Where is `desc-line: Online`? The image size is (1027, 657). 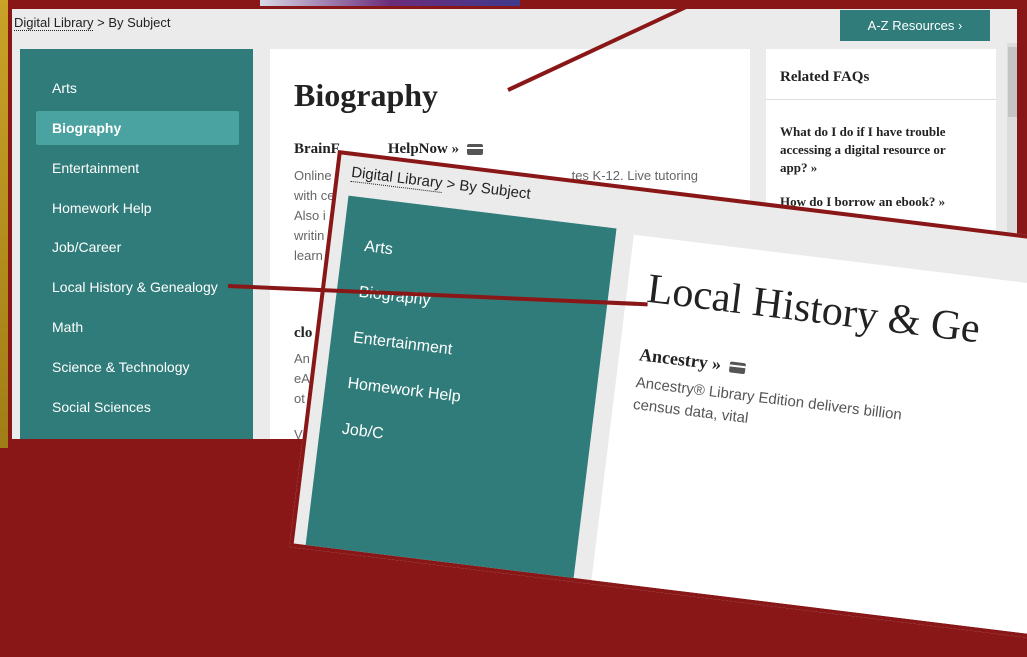
desc-line: Online is located at coordinates (313, 175).